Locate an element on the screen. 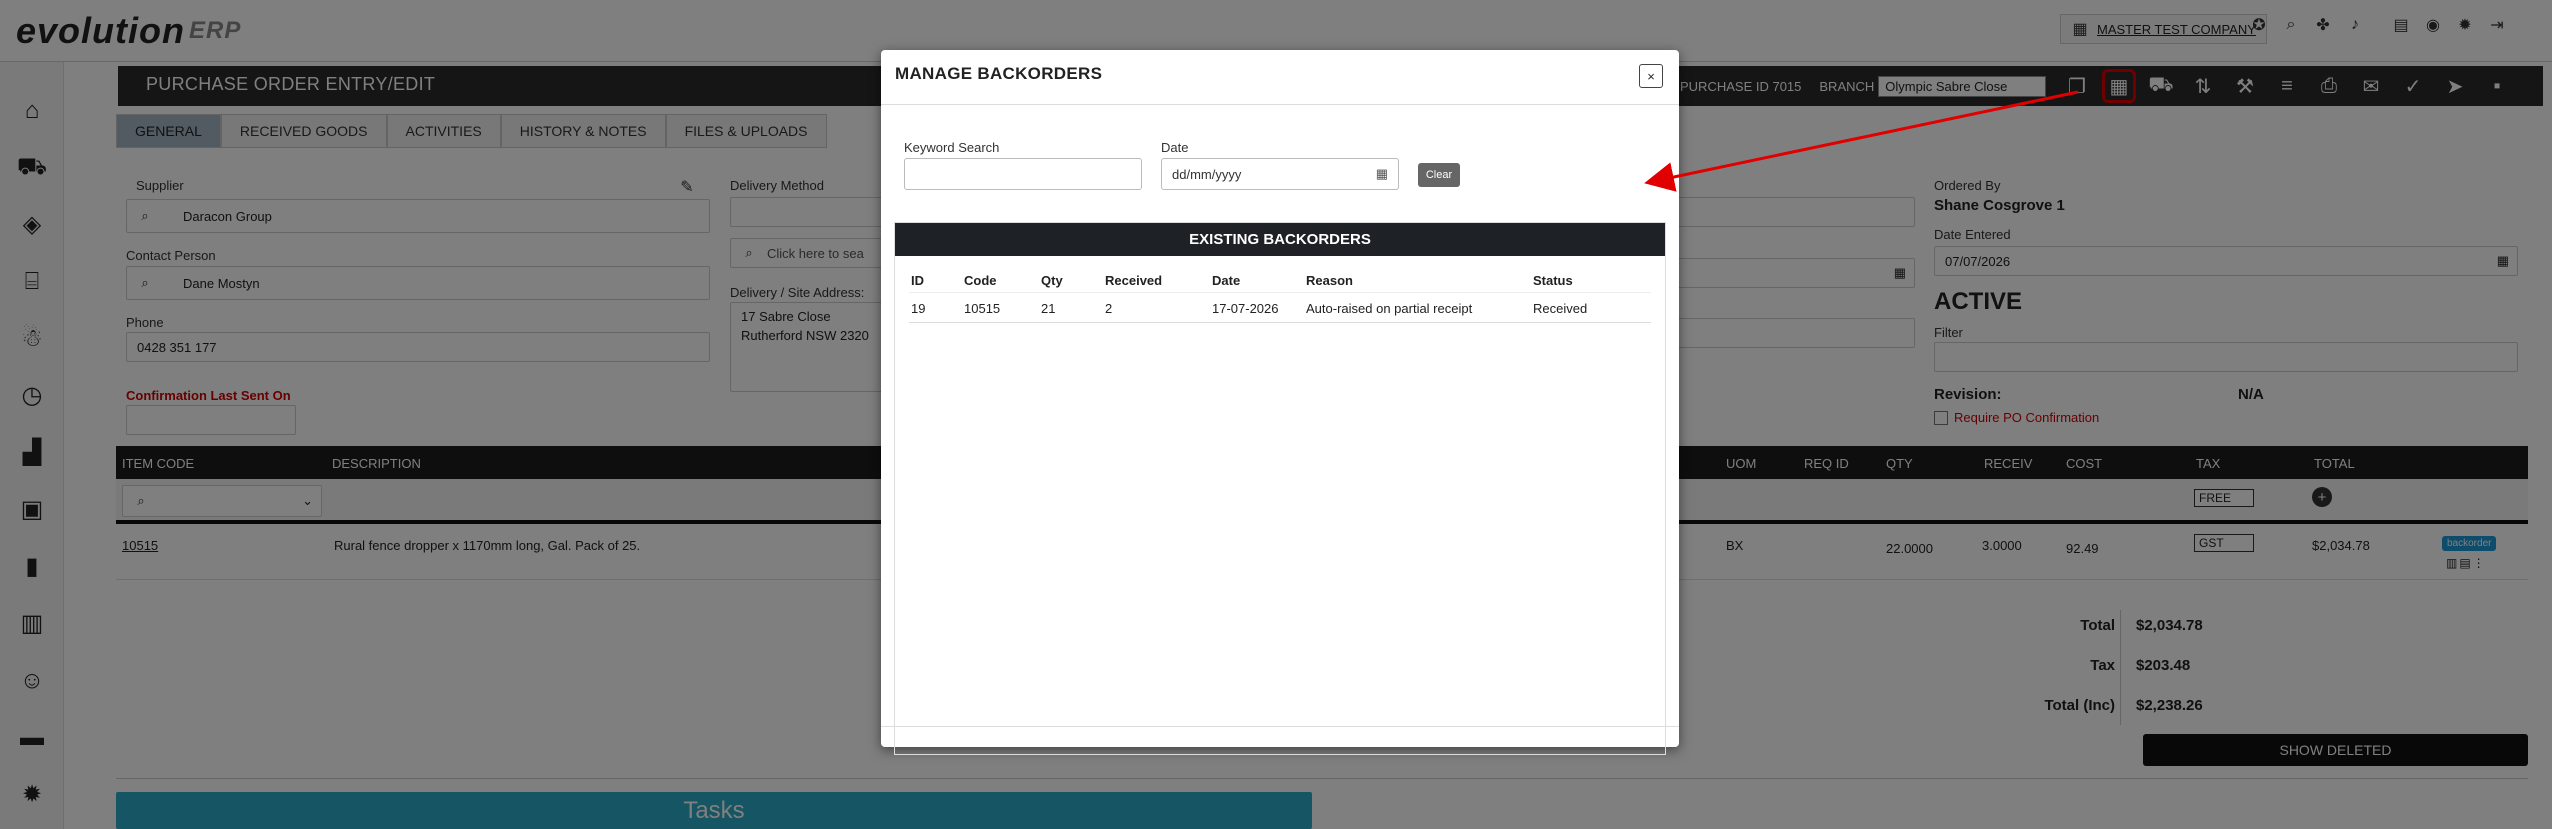  header-divider is located at coordinates (1280, 292).